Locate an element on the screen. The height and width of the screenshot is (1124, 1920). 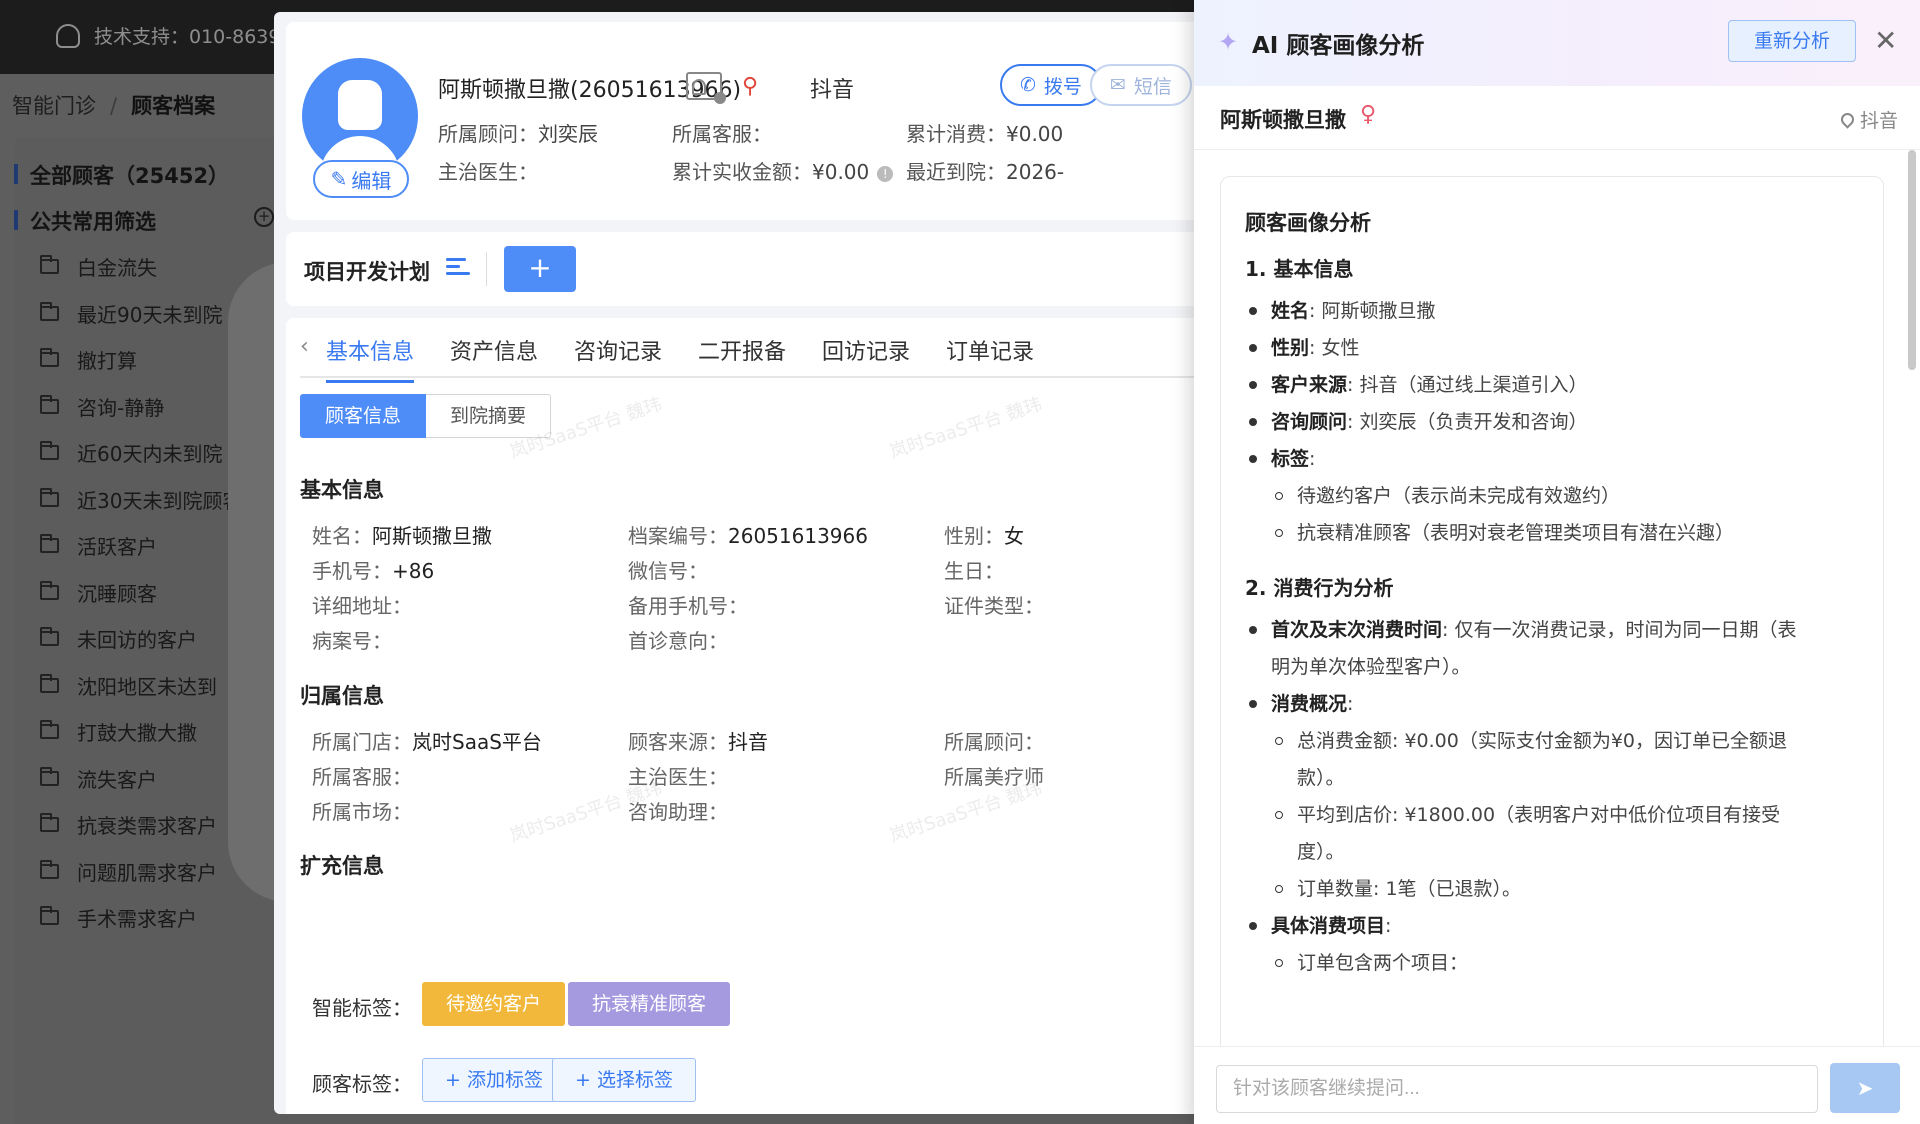
consultant-value: 刘奕辰 is located at coordinates (568, 134).